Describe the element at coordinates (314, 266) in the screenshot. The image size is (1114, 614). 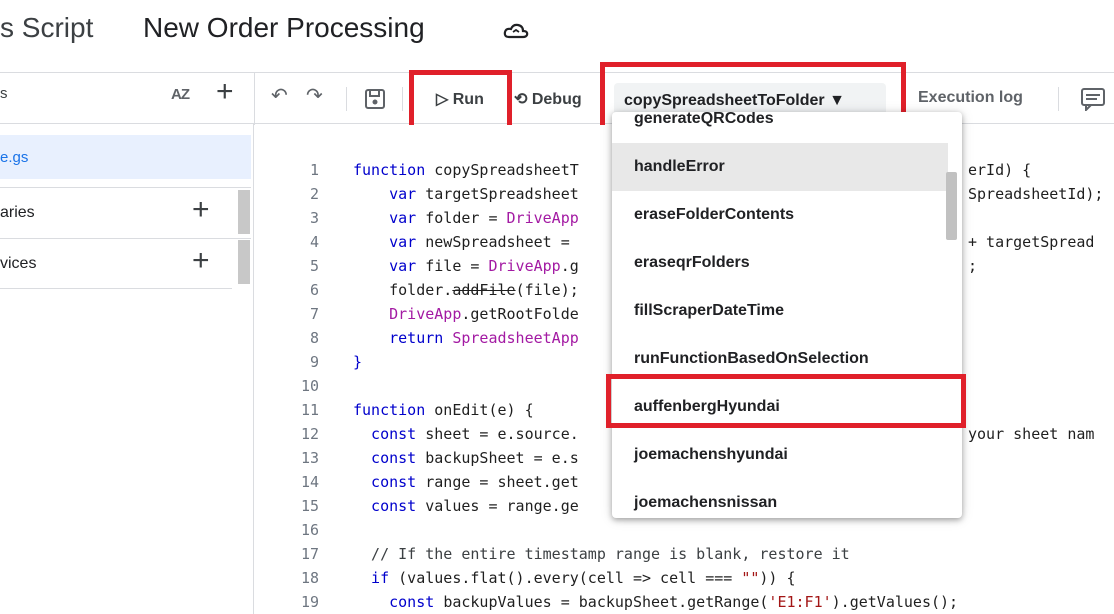
I see `line-number: 5` at that location.